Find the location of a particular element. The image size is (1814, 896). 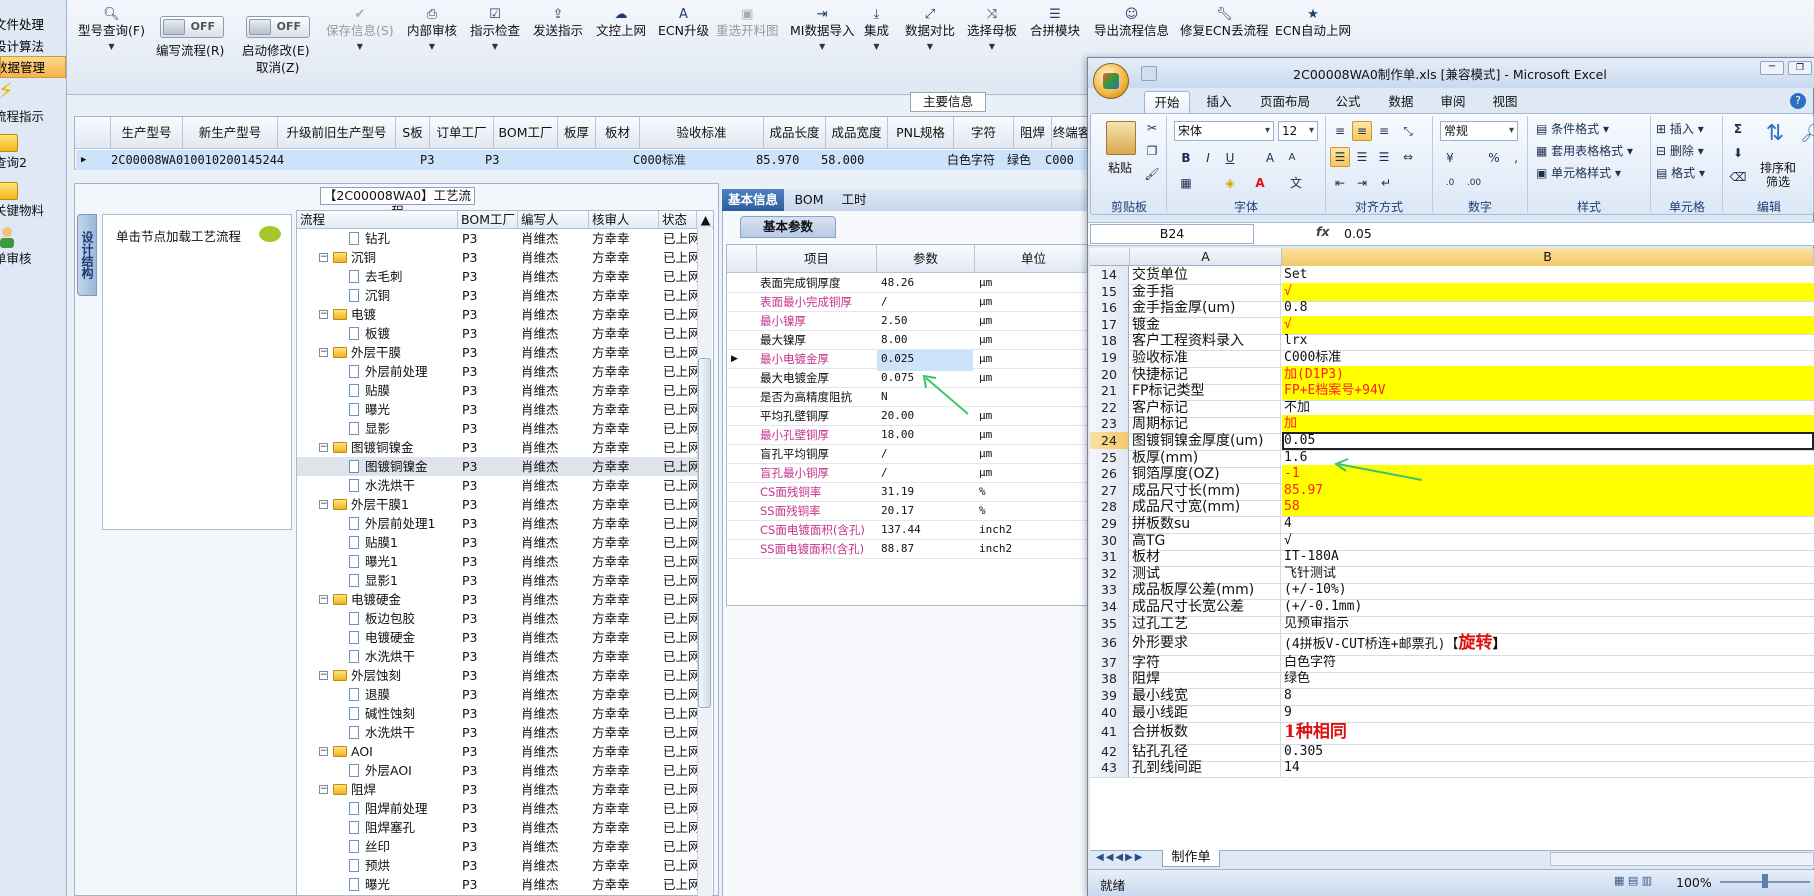

tree-row: 沉铜 P3 肖维杰 方幸幸 已上网 is located at coordinates (497, 295).